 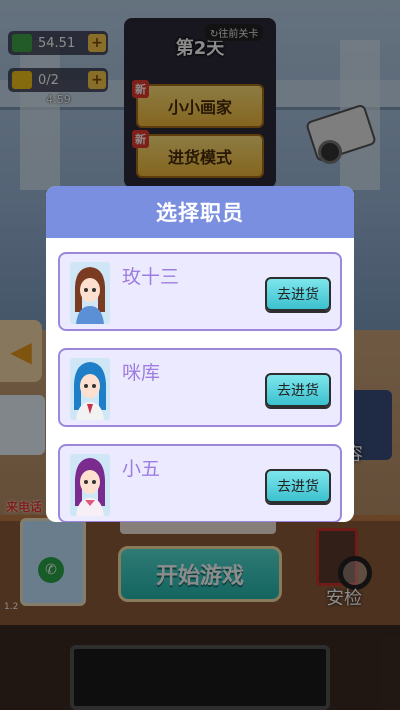 What do you see at coordinates (141, 469) in the screenshot?
I see `staff-name: 小五` at bounding box center [141, 469].